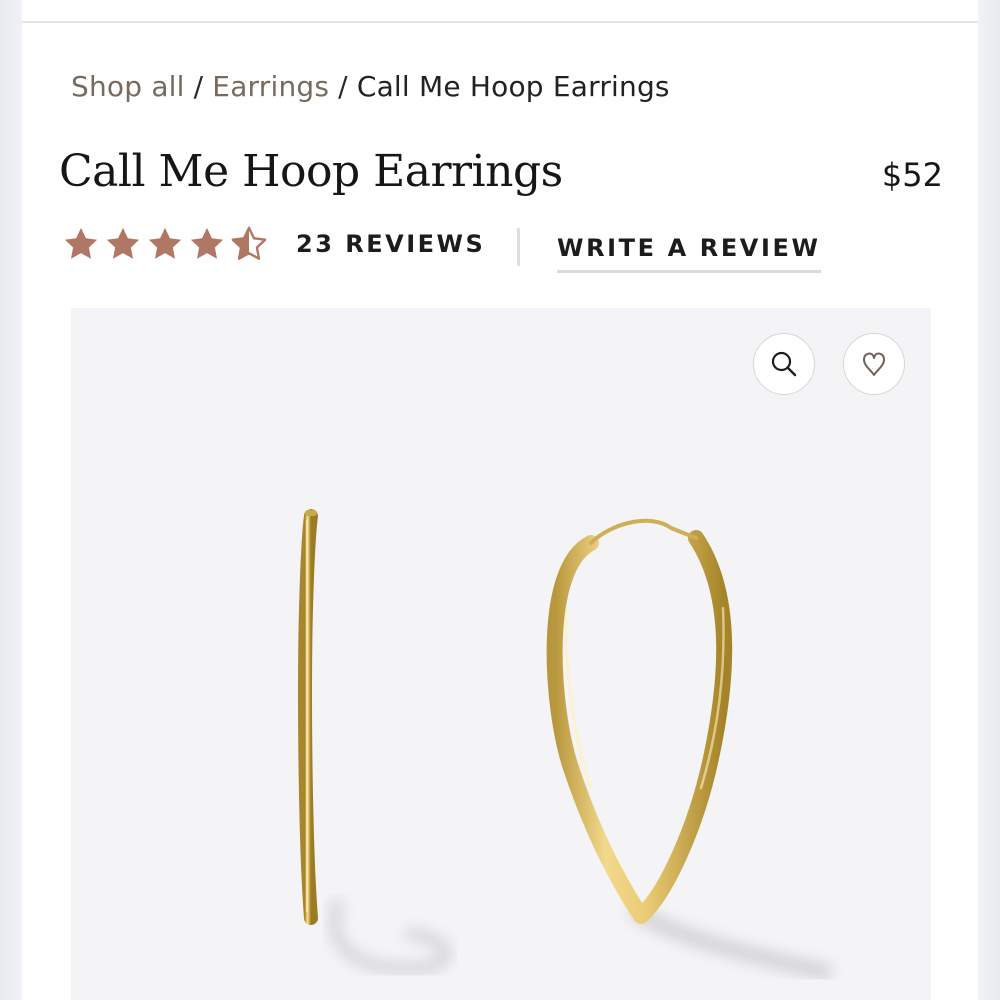 Image resolution: width=1000 pixels, height=1000 pixels. I want to click on search-icon, so click(784, 364).